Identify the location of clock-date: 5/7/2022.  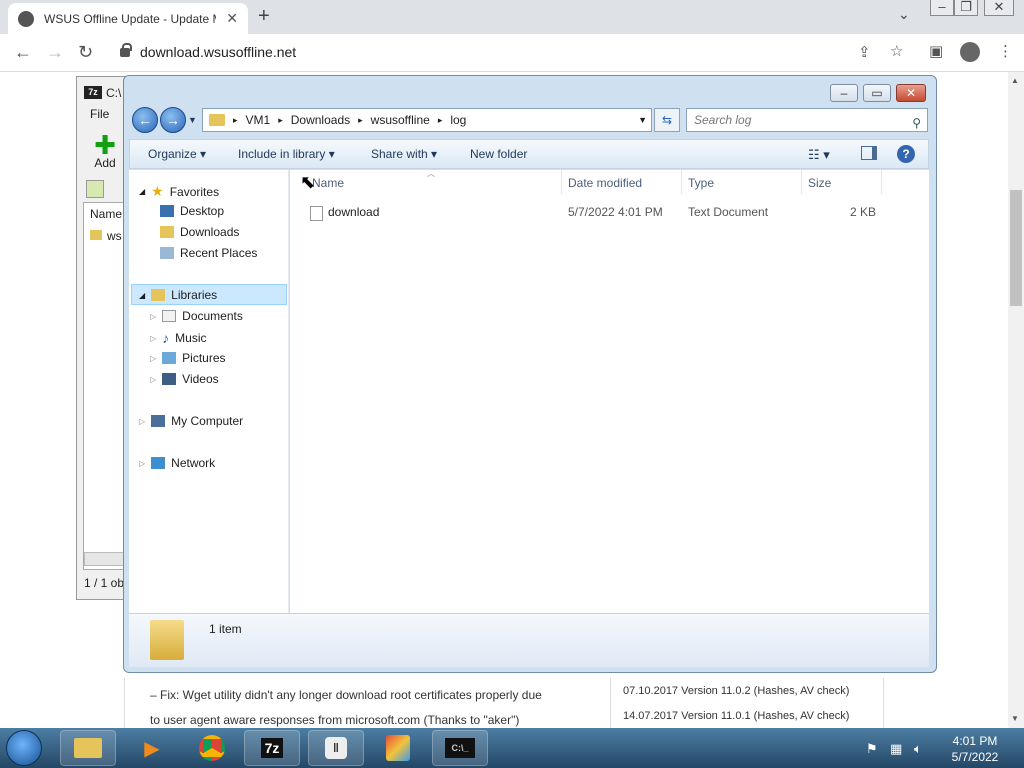
(975, 757).